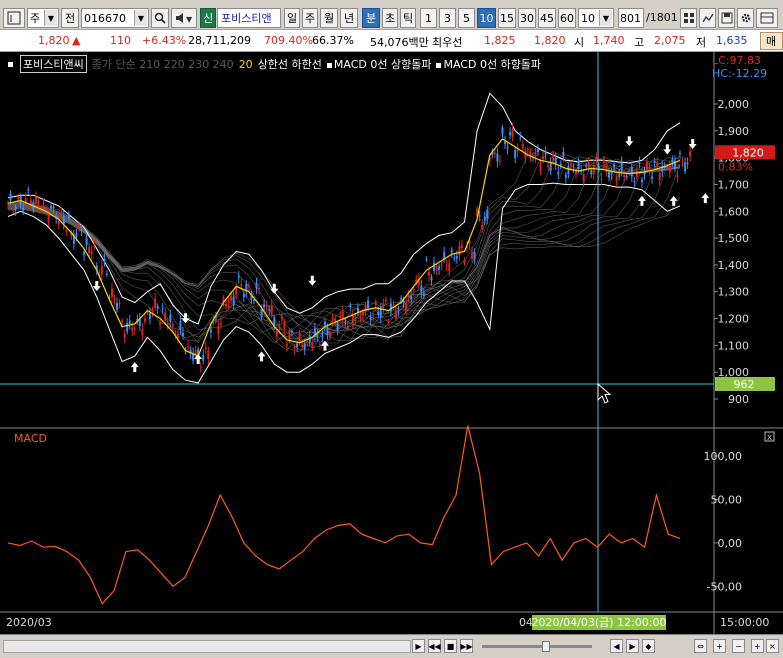 Image resolution: width=783 pixels, height=658 pixels. I want to click on period-select: 주 ▼, so click(43, 18).